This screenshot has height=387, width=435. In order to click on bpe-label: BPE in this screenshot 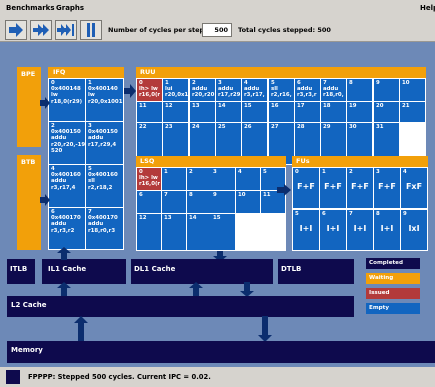, I will do `click(28, 74)`.